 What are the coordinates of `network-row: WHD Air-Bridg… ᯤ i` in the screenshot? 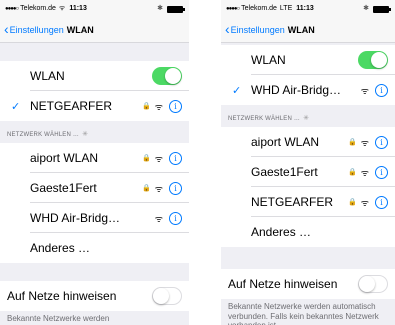 It's located at (94, 218).